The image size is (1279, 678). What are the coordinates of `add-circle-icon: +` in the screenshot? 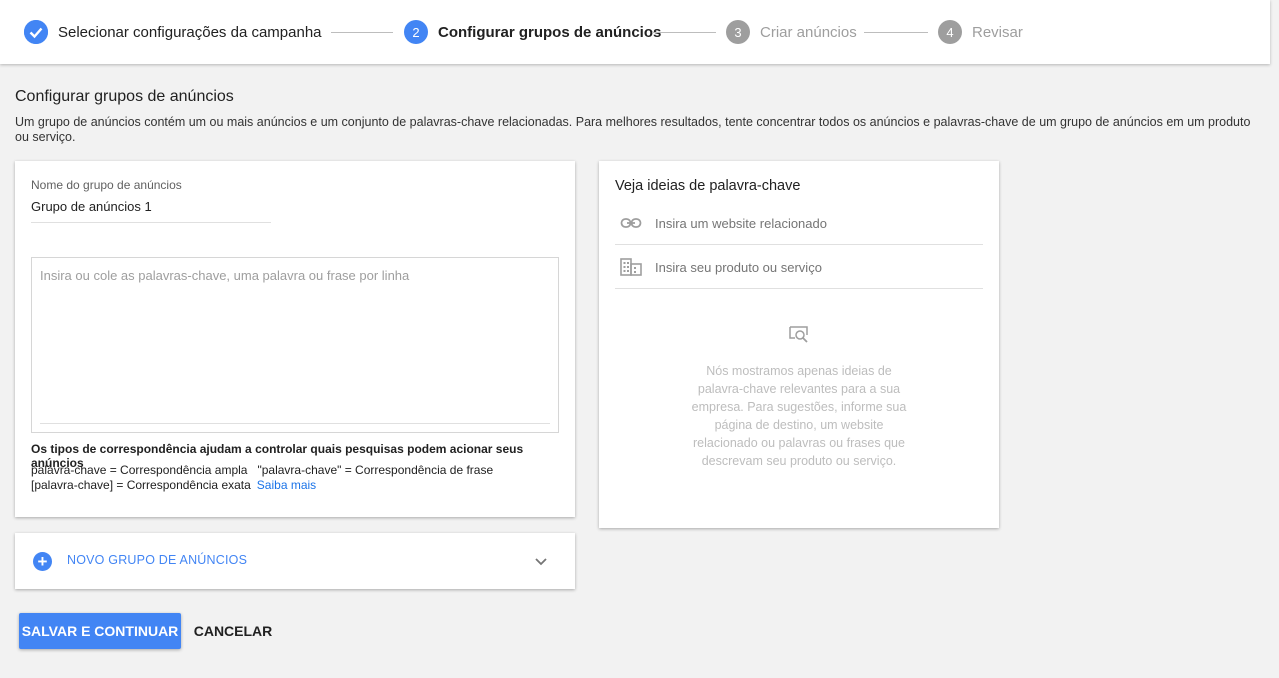 It's located at (42, 561).